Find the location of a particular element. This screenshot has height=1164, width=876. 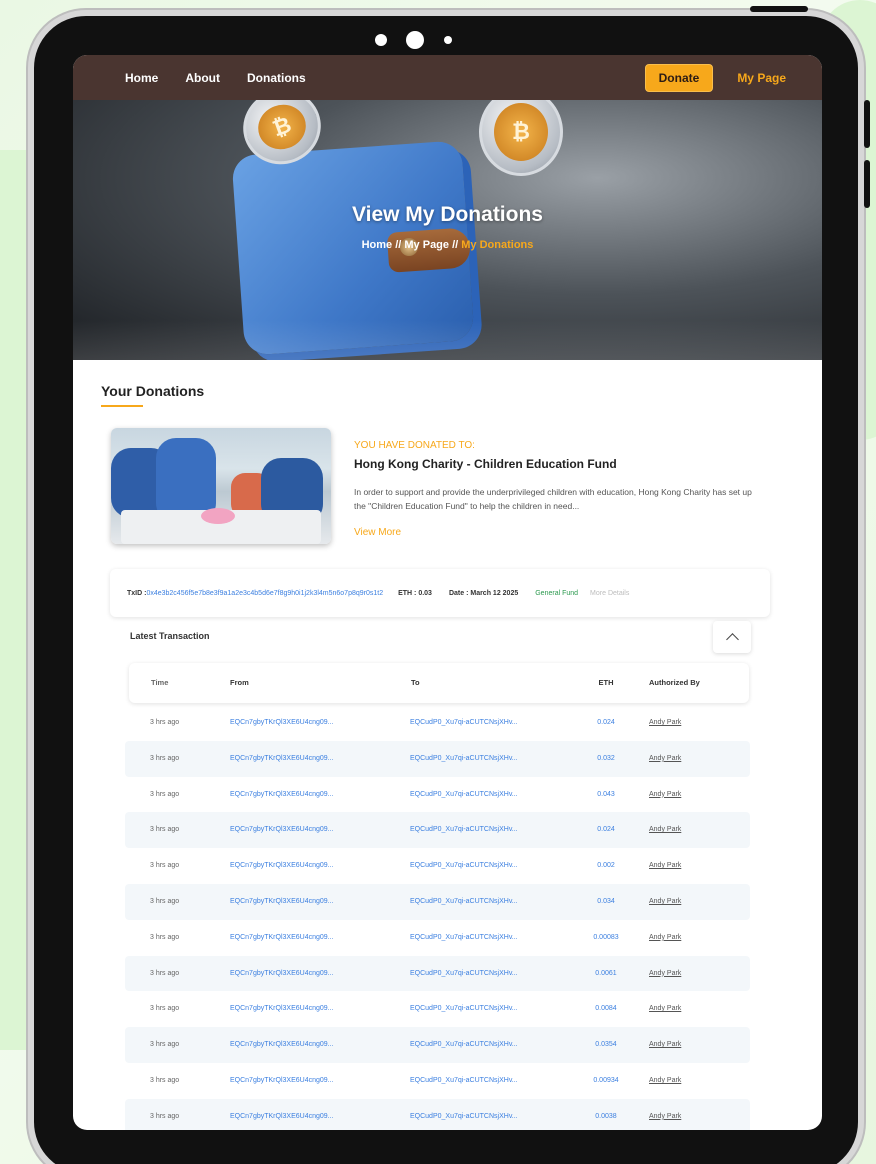

nav-donations-link: Donations is located at coordinates (276, 78).